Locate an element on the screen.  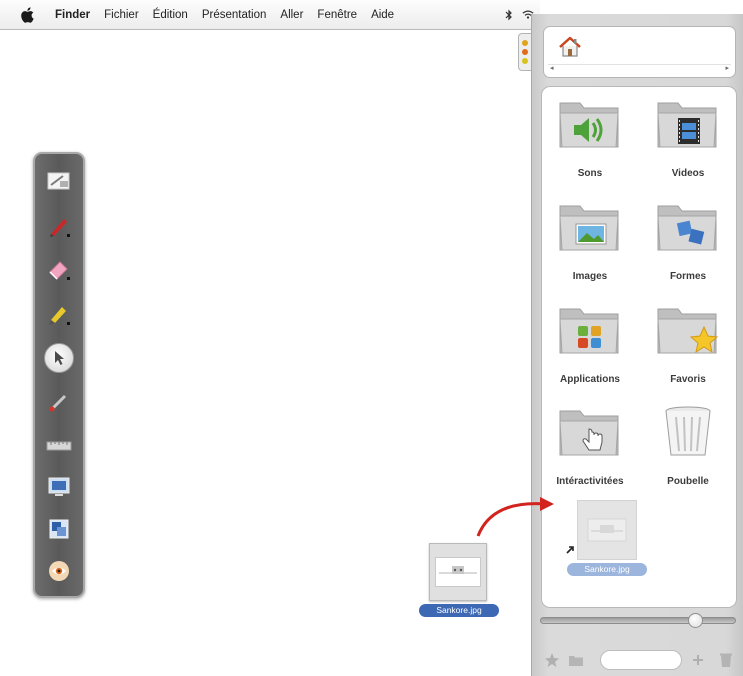
library-item-sons: Sons is located at coordinates (590, 137).